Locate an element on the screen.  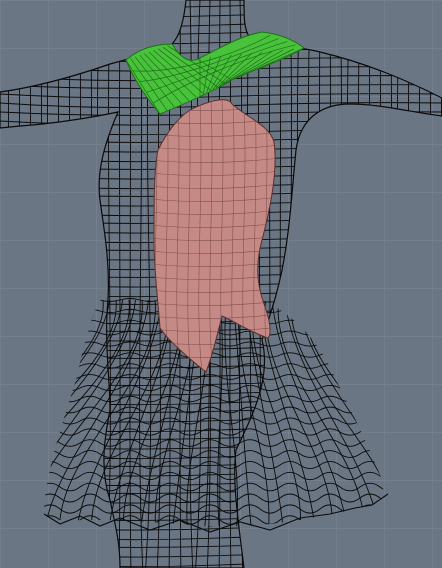
bodice-panel is located at coordinates (215, 236).